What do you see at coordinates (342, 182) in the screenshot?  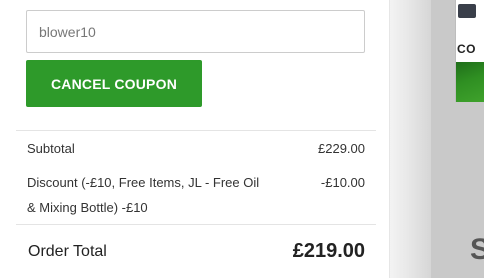 I see `discount-value: -£10.00` at bounding box center [342, 182].